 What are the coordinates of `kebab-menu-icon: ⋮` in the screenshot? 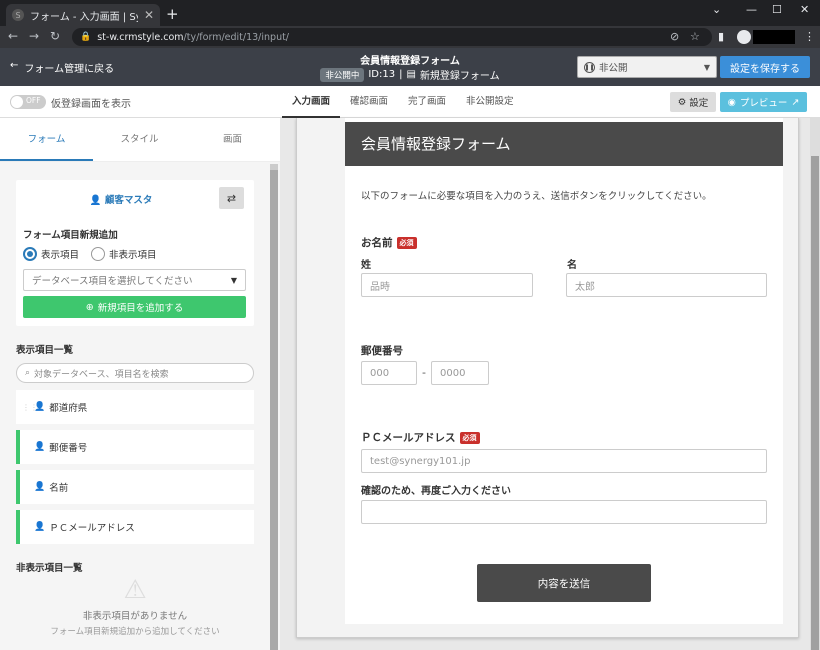 It's located at (809, 36).